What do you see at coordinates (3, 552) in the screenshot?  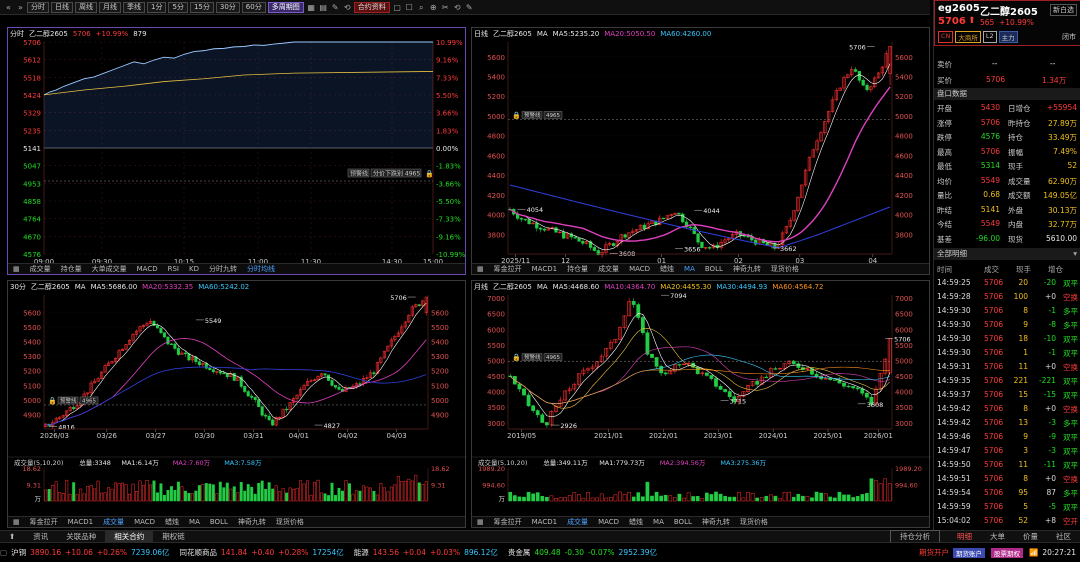 I see `panel-icon: ▢` at bounding box center [3, 552].